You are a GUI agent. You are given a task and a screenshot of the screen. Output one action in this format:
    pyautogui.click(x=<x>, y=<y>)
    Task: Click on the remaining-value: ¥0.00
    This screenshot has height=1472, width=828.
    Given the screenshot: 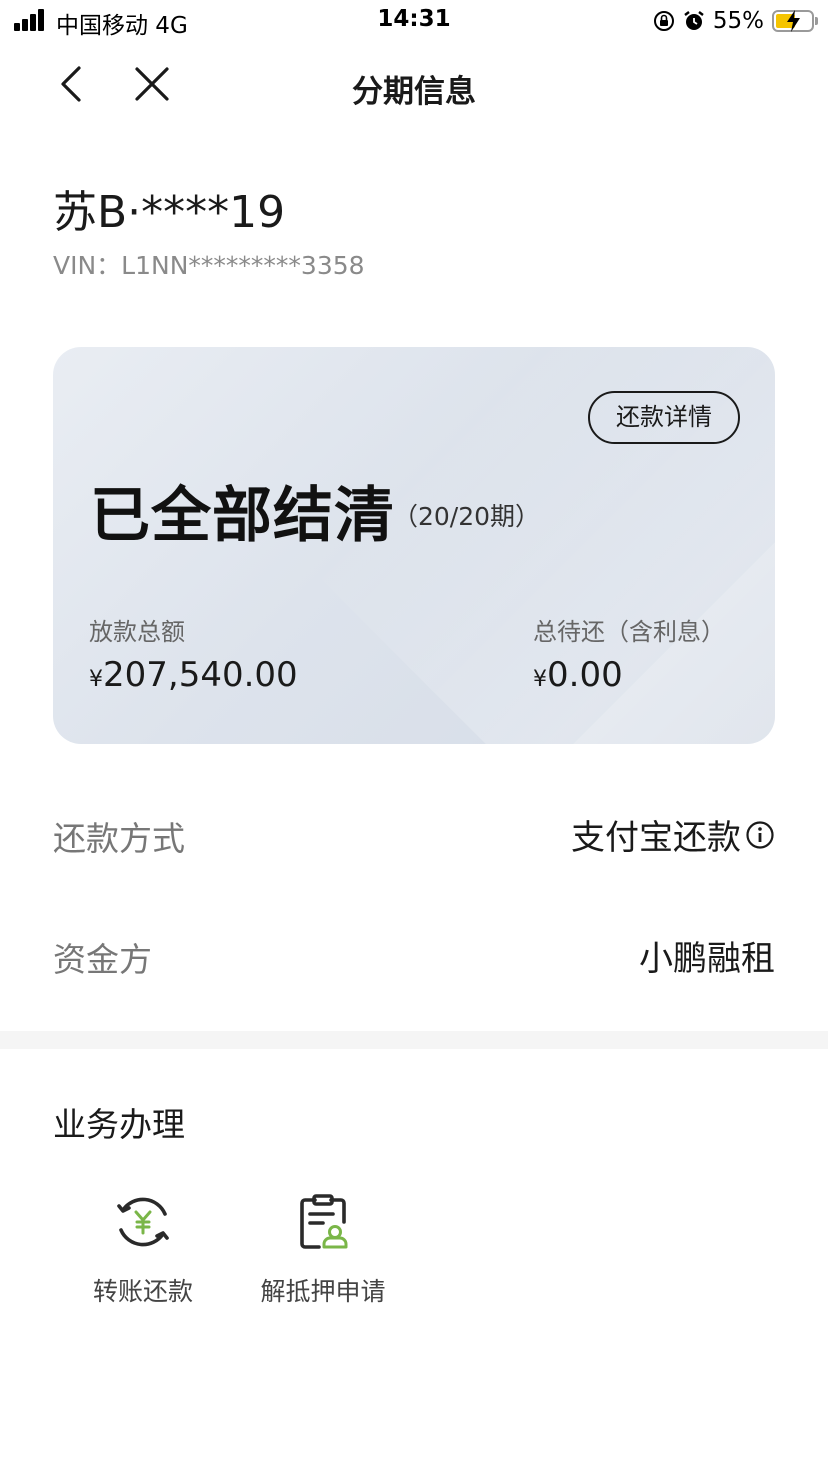 What is the action you would take?
    pyautogui.click(x=578, y=675)
    